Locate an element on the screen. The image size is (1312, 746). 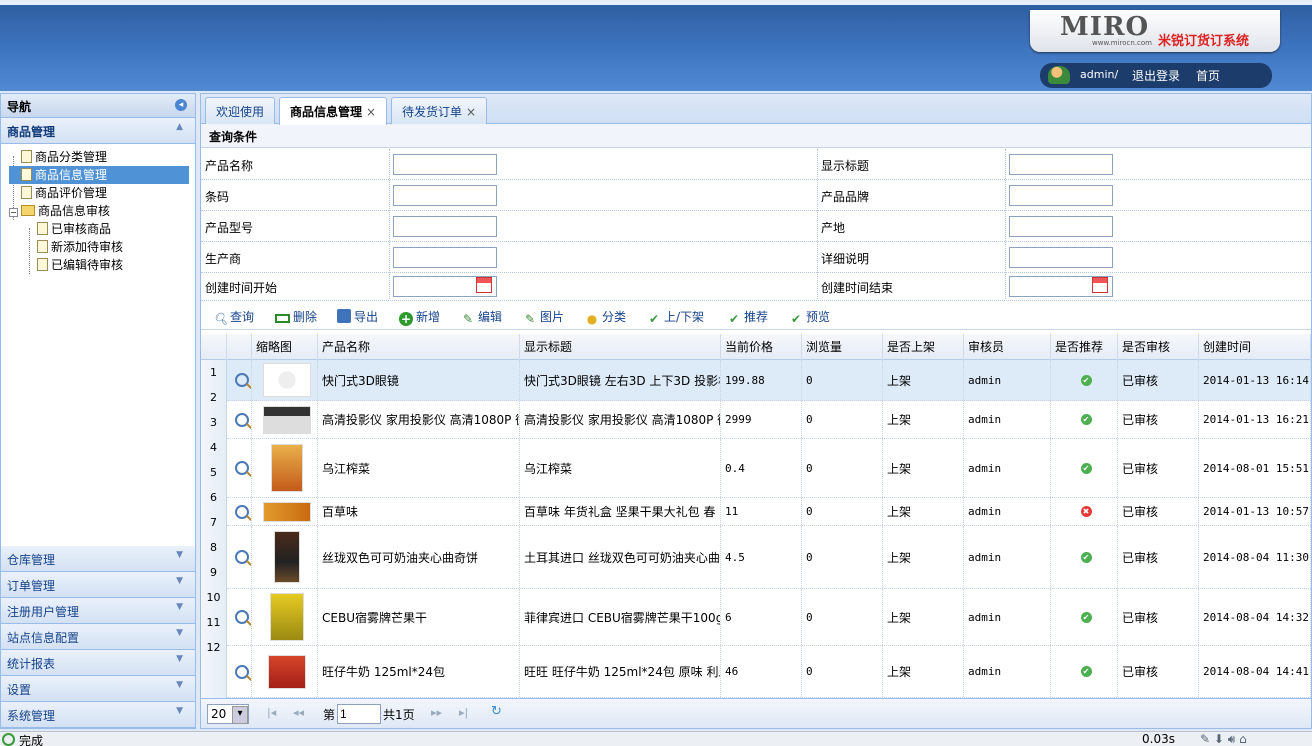
nav-section-system: 系统管理 ▼ is located at coordinates (98, 715).